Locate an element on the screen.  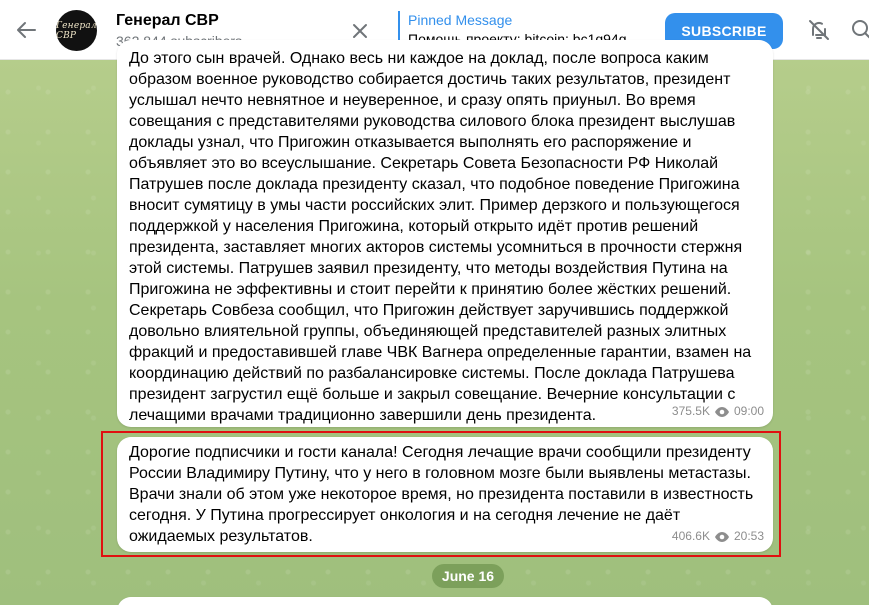
message-meta: 406.6K 20:53 is located at coordinates (718, 536).